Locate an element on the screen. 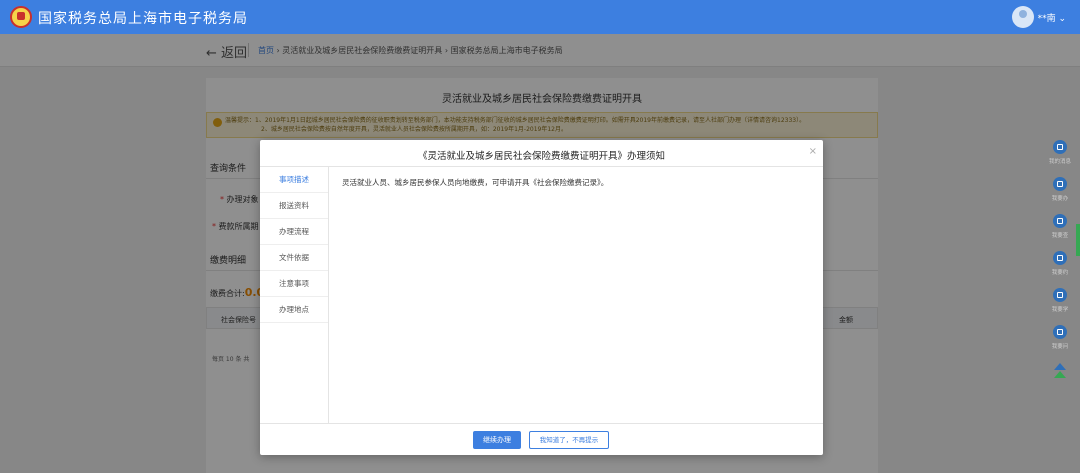  nav-my-messages: 我的消息 is located at coordinates (1059, 158).